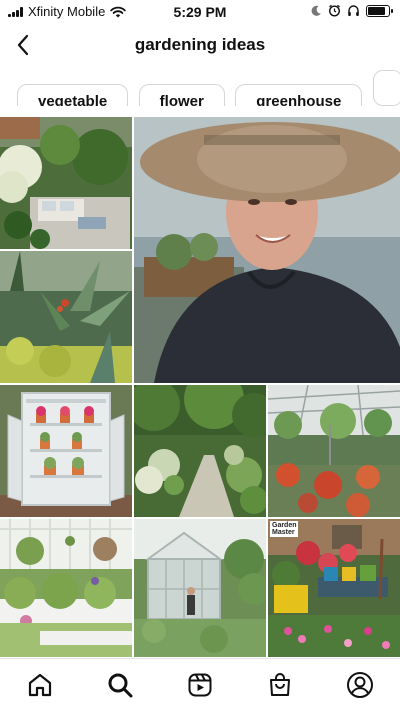 The image size is (400, 710). Describe the element at coordinates (316, 10) in the screenshot. I see `moon-icon` at that location.